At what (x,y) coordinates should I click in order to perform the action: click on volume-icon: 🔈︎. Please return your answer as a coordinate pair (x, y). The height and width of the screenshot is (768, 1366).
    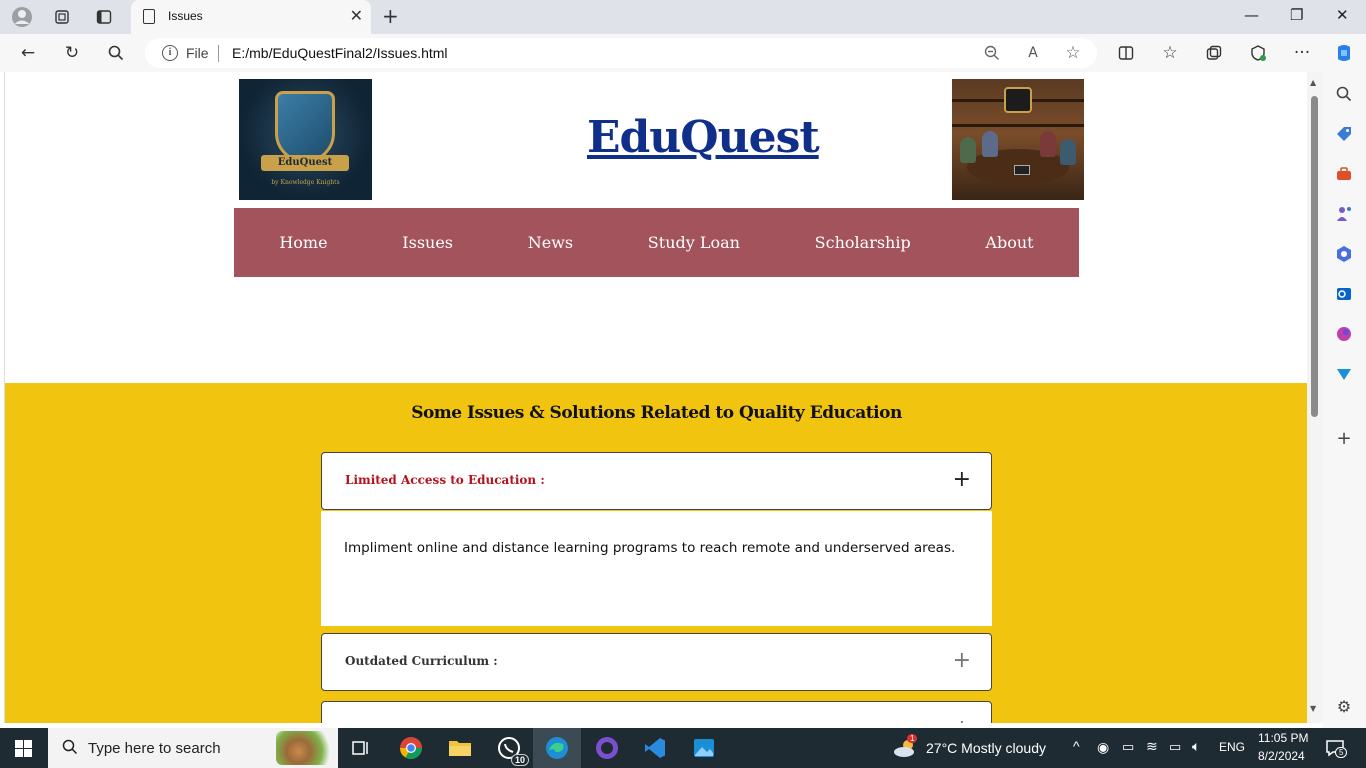
    Looking at the image, I should click on (1196, 746).